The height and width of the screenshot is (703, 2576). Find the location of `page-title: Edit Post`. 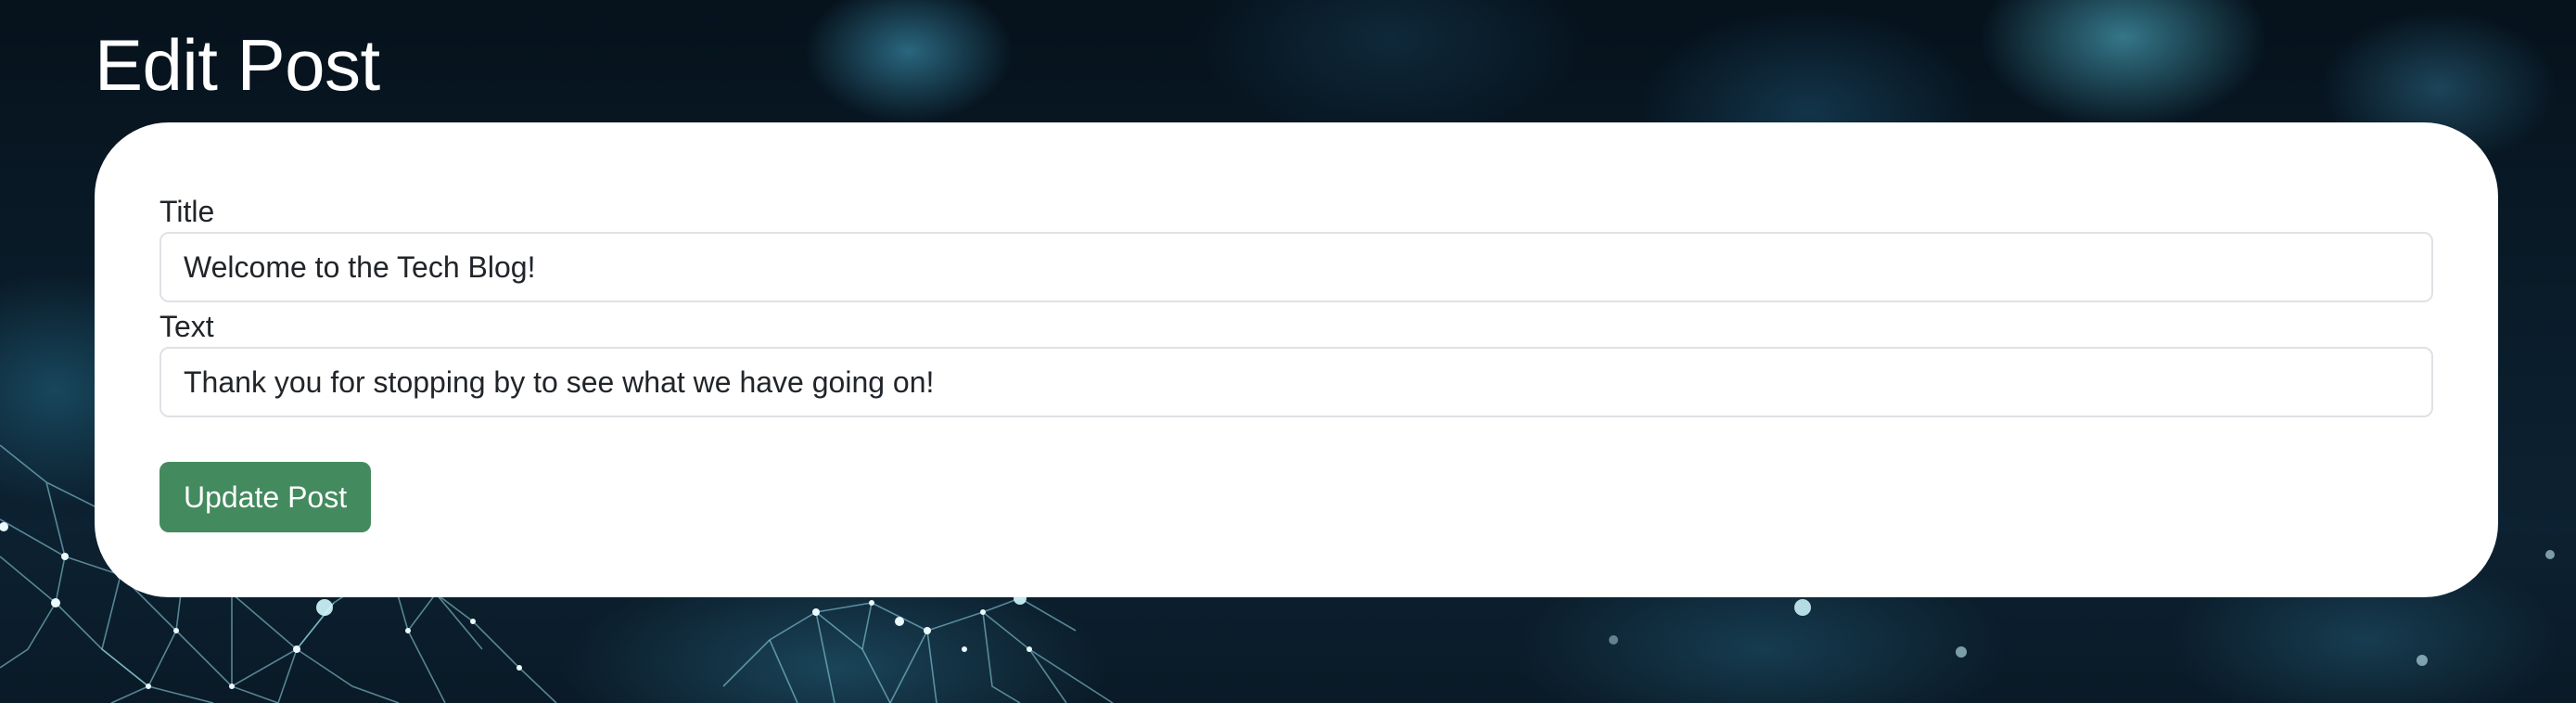

page-title: Edit Post is located at coordinates (238, 65).